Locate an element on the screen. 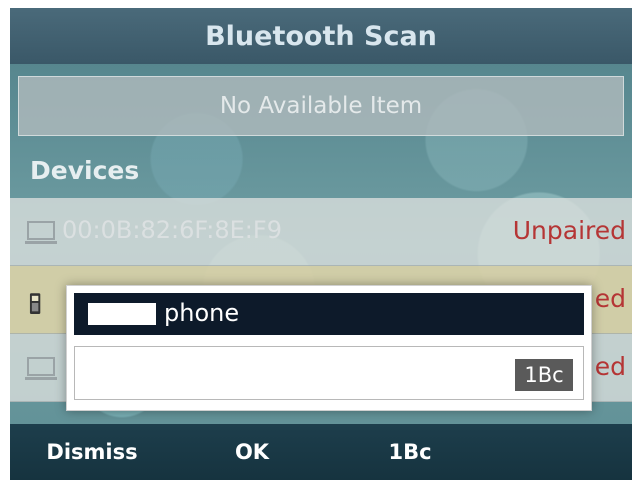  devices-section-header: Devices is located at coordinates (85, 170).